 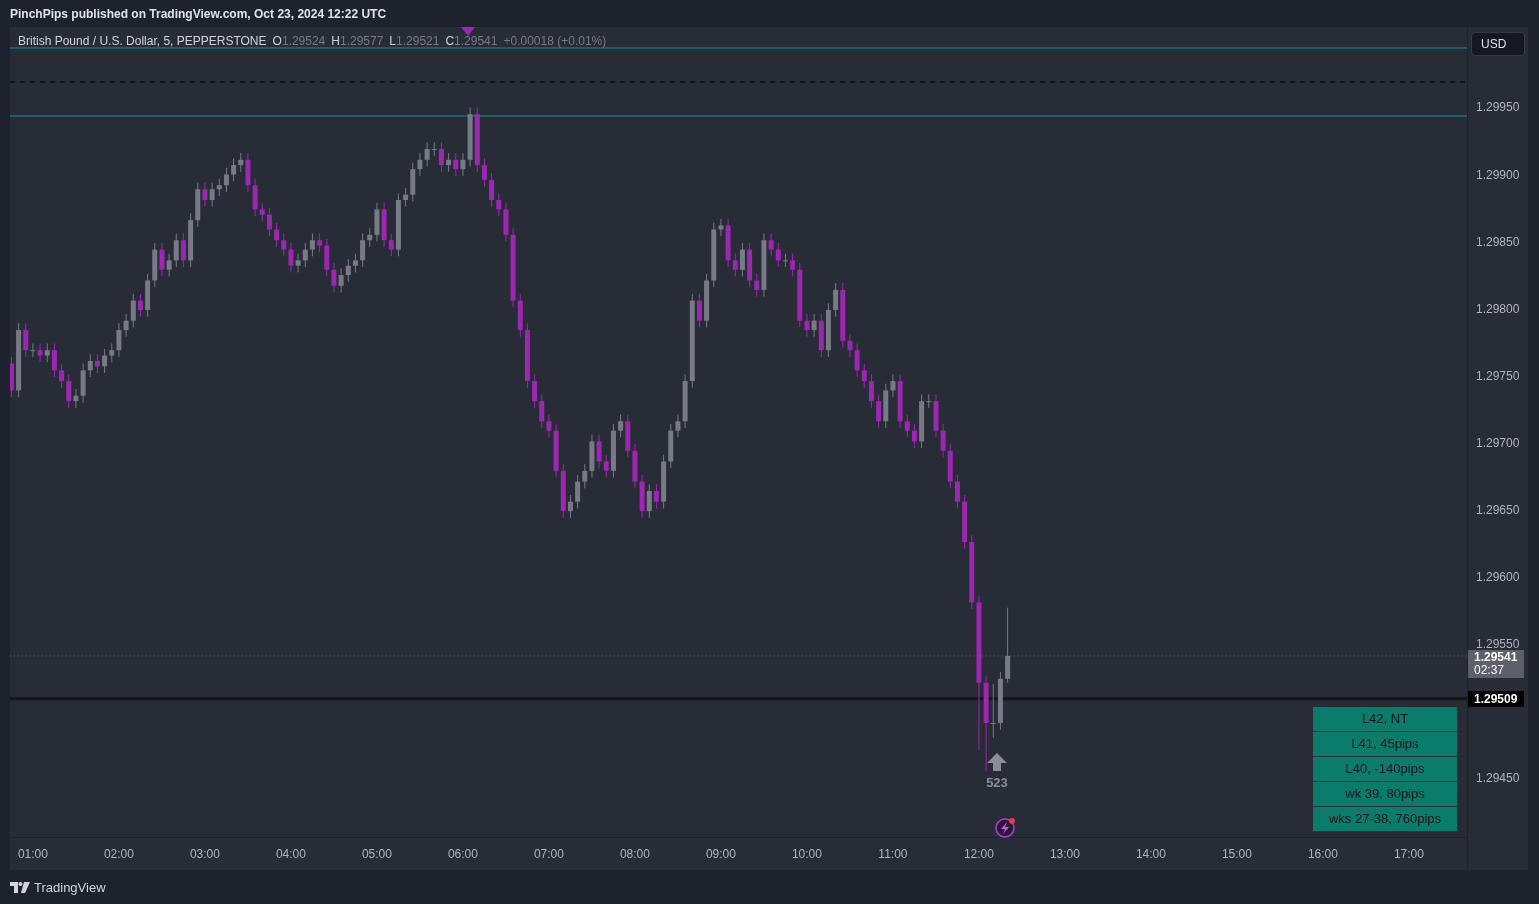 What do you see at coordinates (806, 854) in the screenshot?
I see `time-label: 10:00` at bounding box center [806, 854].